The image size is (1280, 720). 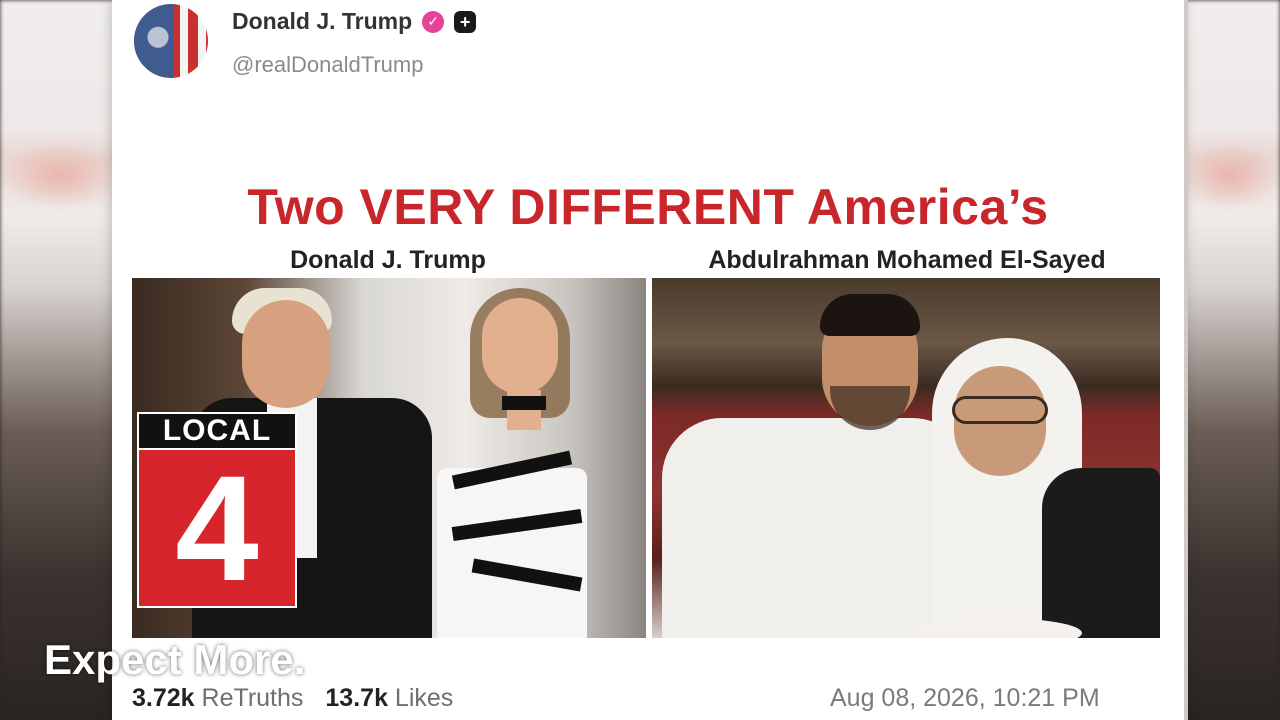 I want to click on right-caption: Abdulrahman Mohamed El-Sayed, so click(x=907, y=260).